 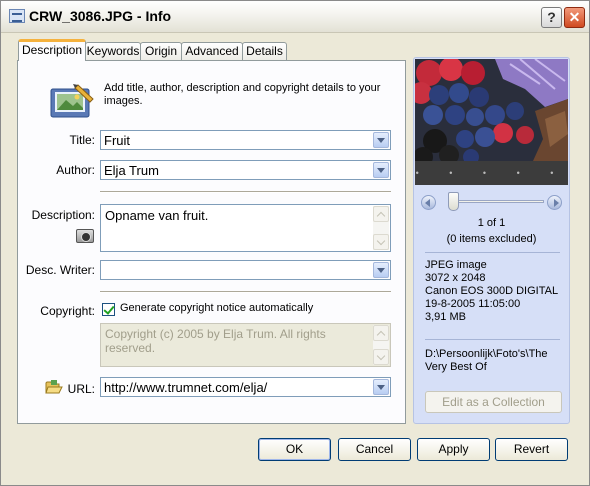 I want to click on description-scrollbar, so click(x=381, y=228).